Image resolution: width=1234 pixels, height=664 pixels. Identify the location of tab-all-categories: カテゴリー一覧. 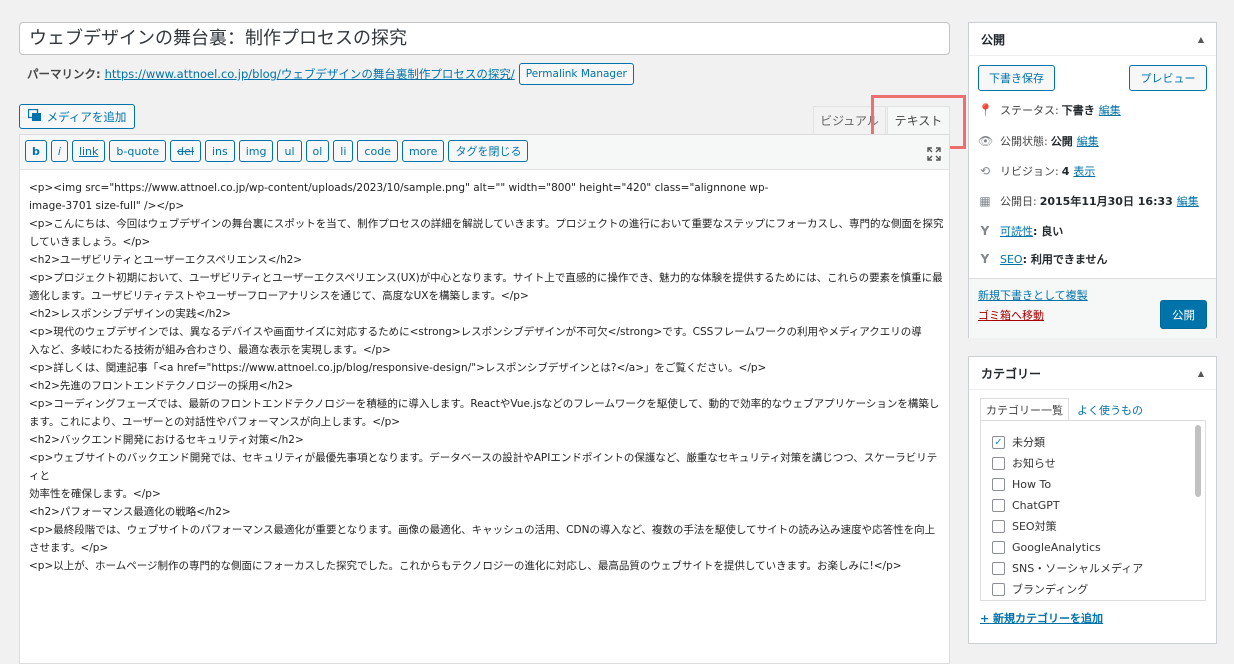
(1024, 409).